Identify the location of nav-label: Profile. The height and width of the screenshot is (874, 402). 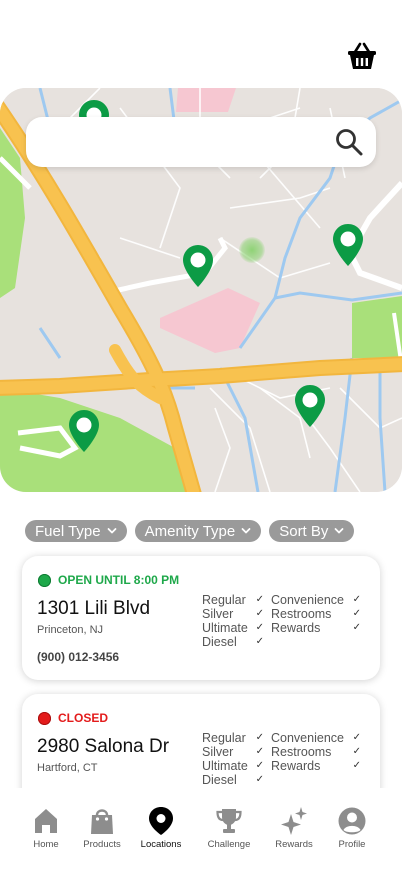
(352, 844).